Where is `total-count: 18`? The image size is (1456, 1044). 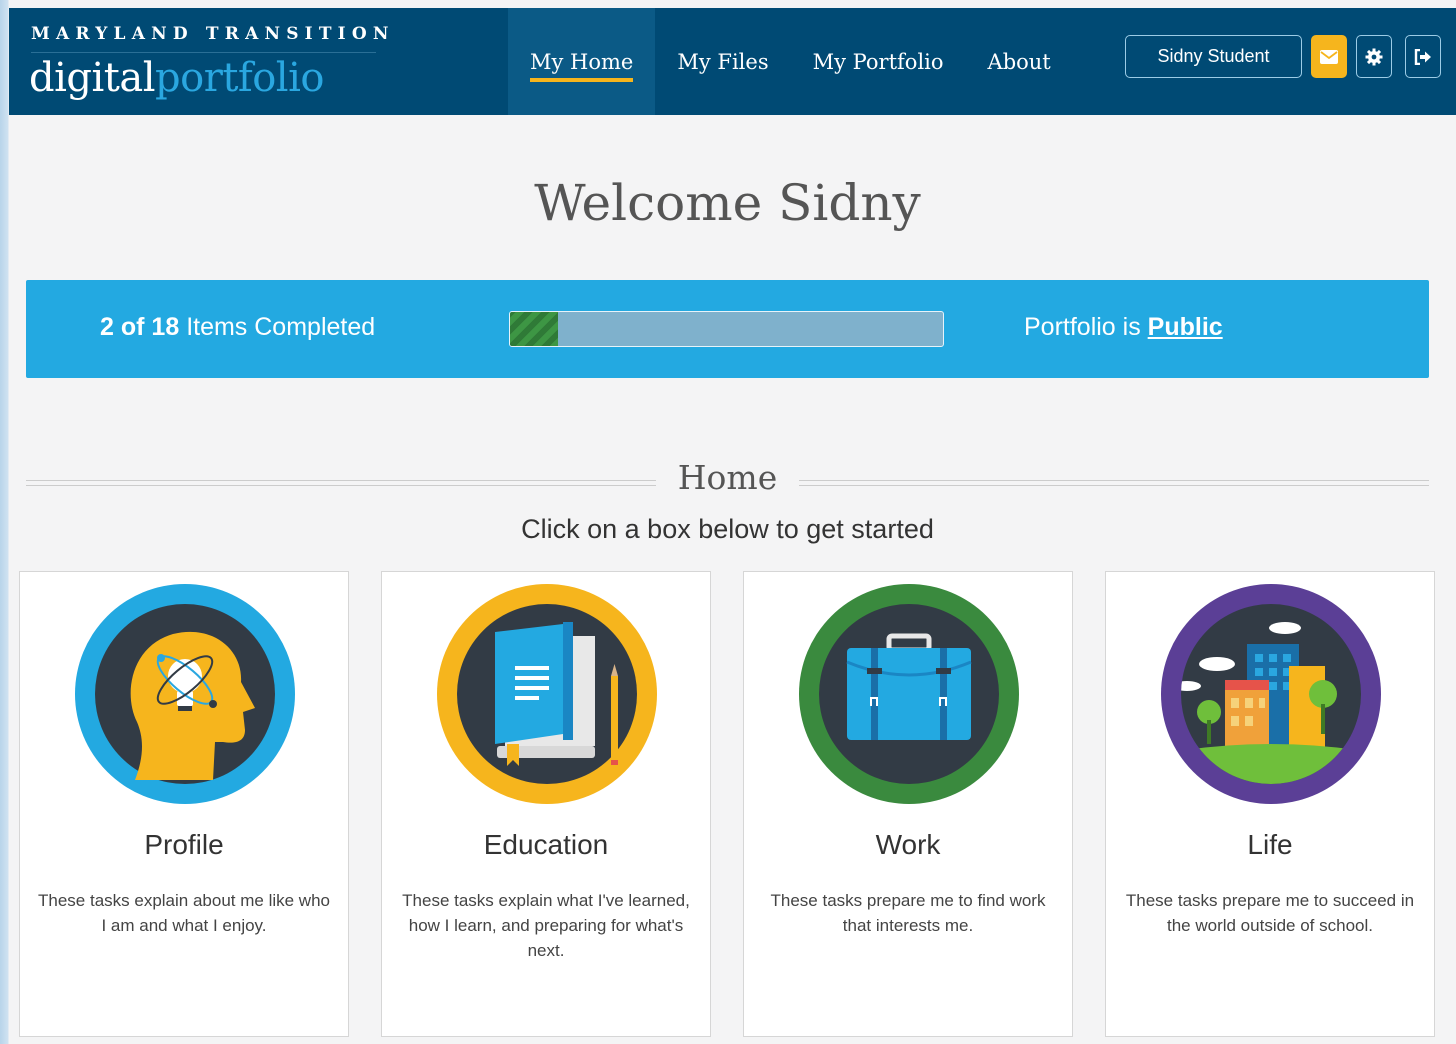 total-count: 18 is located at coordinates (165, 327).